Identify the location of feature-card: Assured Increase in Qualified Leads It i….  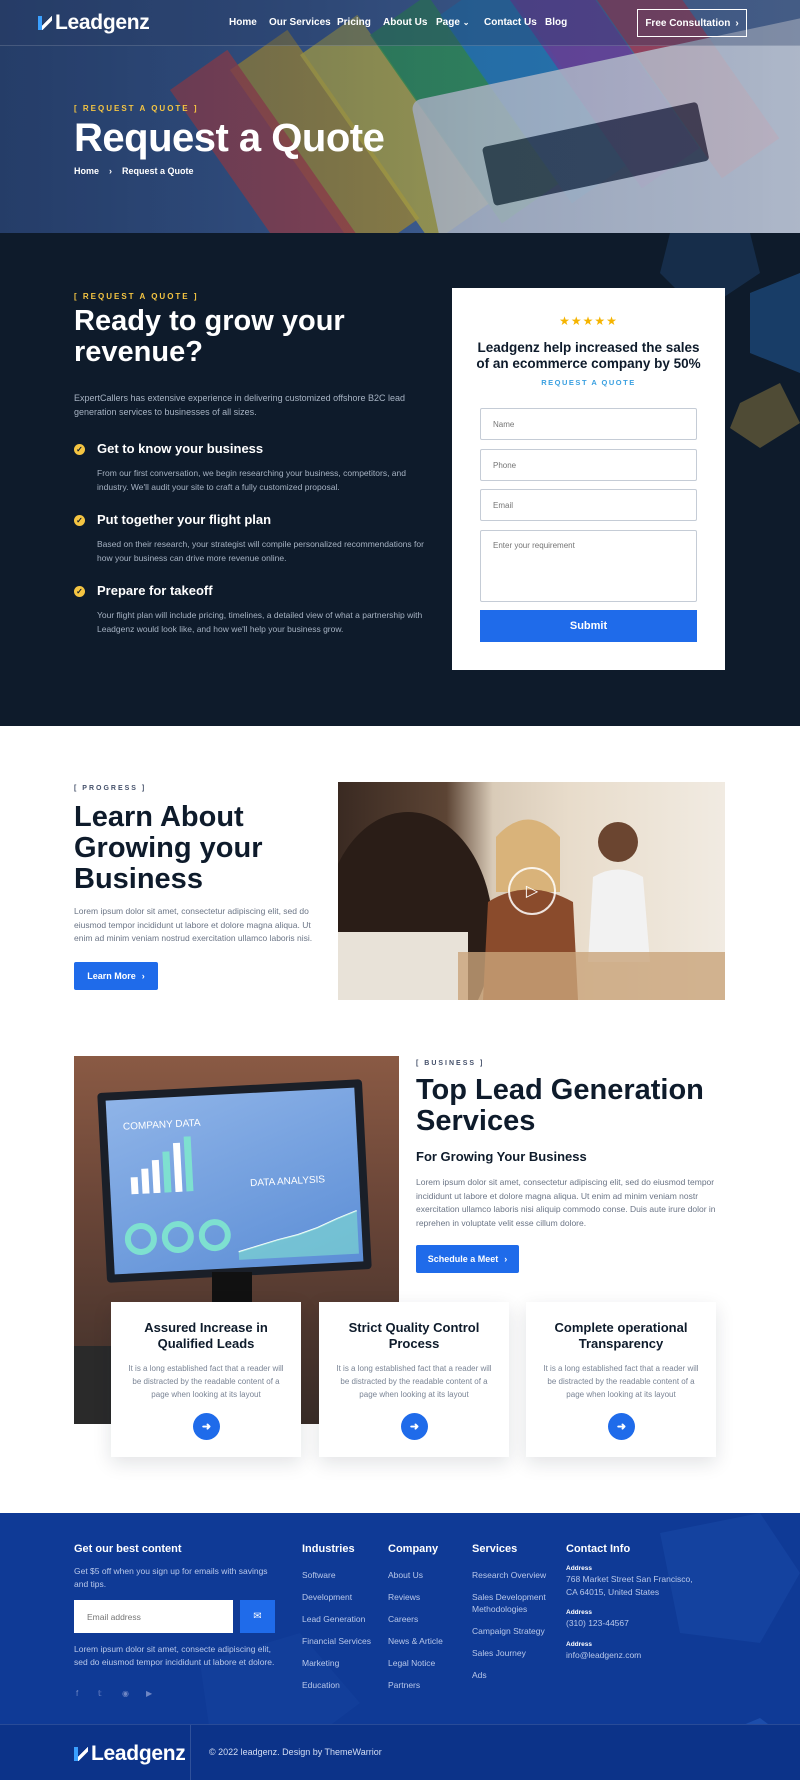
(206, 1379).